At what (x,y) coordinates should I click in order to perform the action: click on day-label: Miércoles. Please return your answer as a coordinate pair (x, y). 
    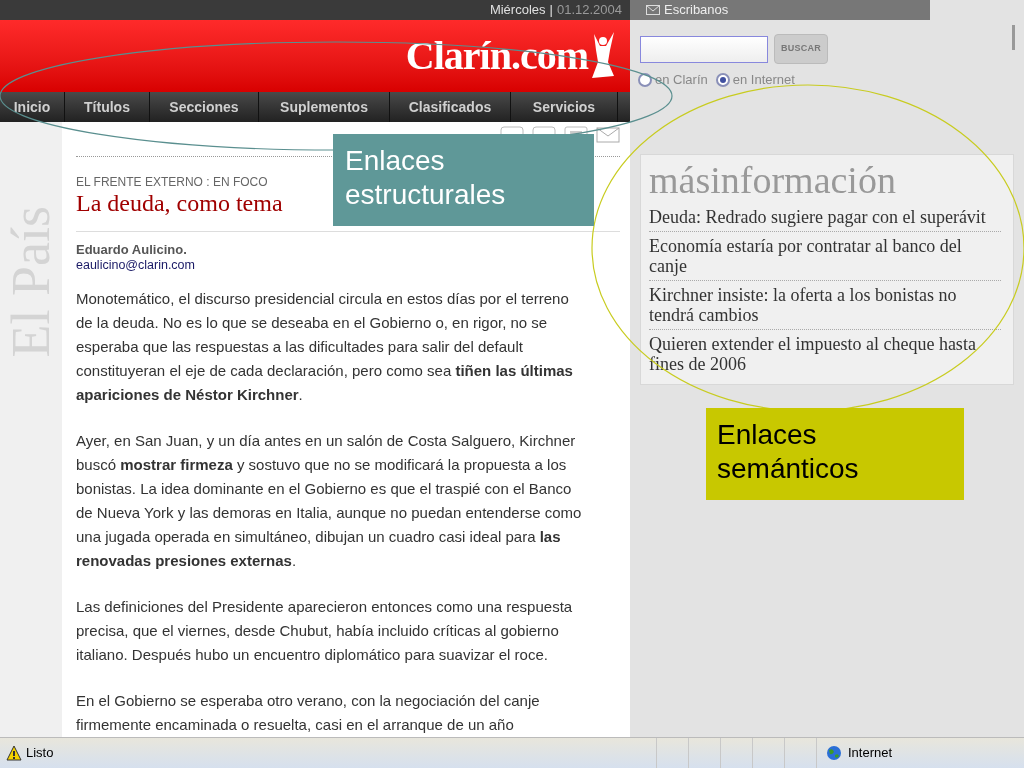
    Looking at the image, I should click on (517, 10).